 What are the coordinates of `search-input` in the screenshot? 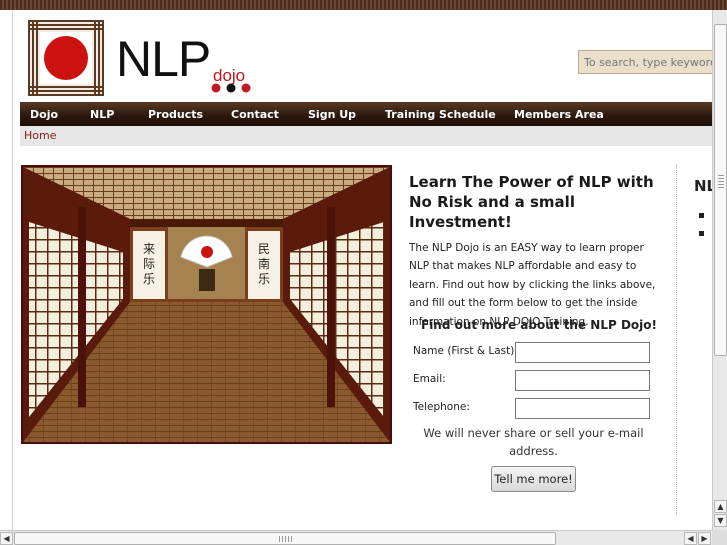 It's located at (648, 62).